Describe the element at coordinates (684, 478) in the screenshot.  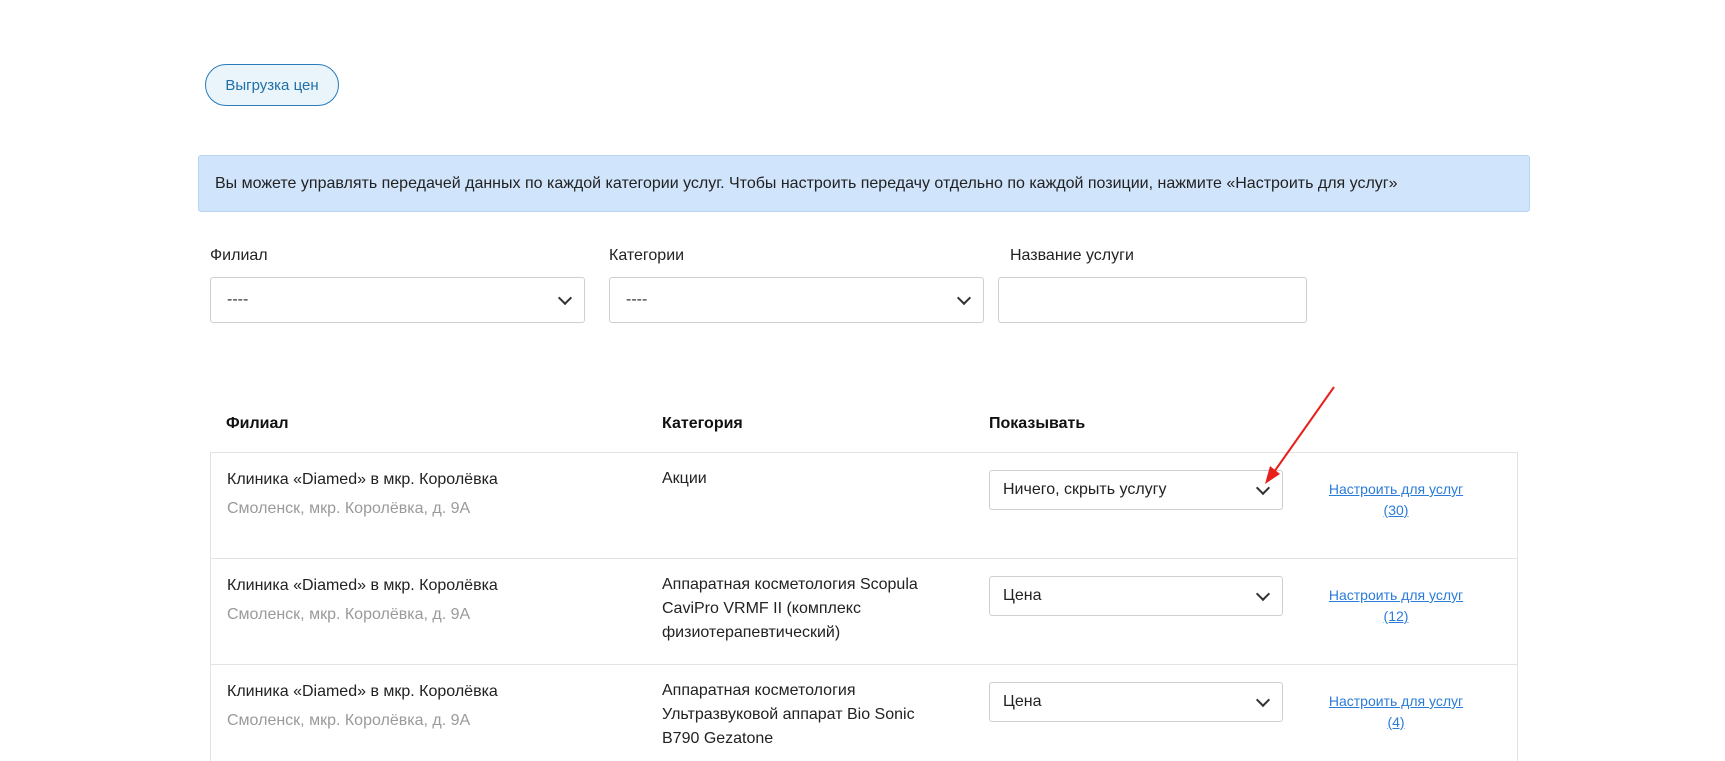
I see `row-category: Акции` at that location.